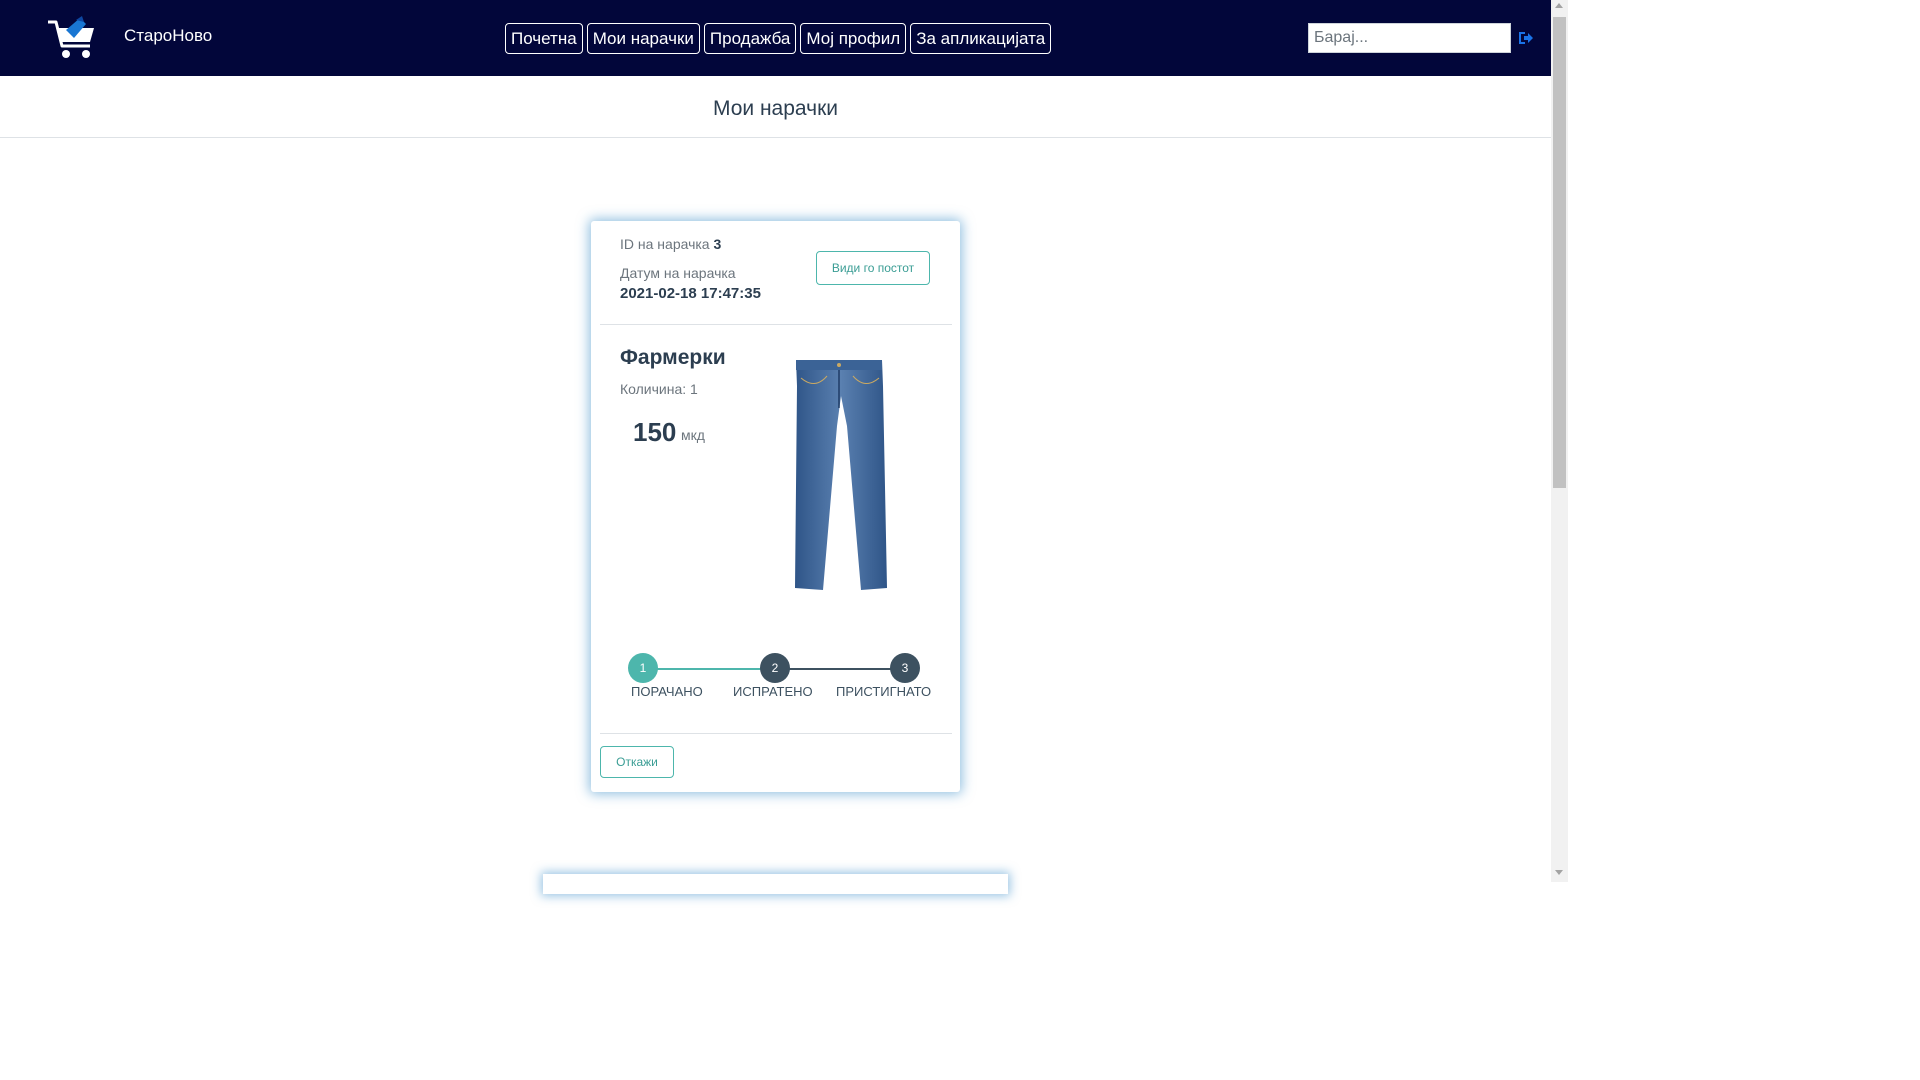 The width and height of the screenshot is (1920, 1080). I want to click on progress-line-completed, so click(709, 669).